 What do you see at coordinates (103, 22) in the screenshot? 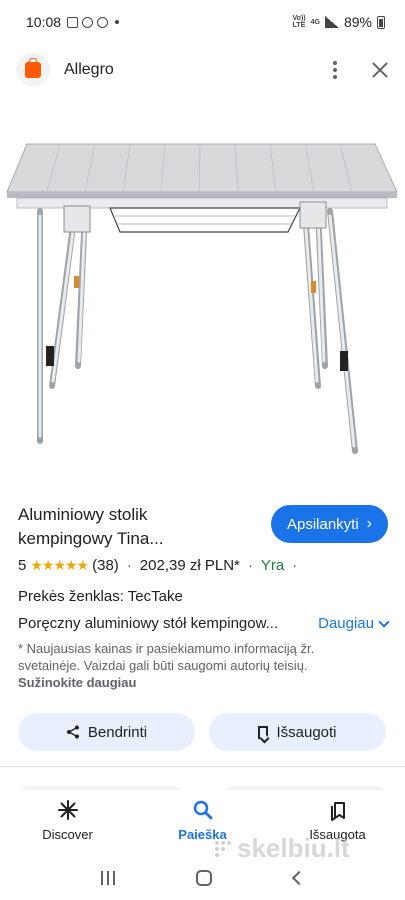
I see `viber-notification-icon` at bounding box center [103, 22].